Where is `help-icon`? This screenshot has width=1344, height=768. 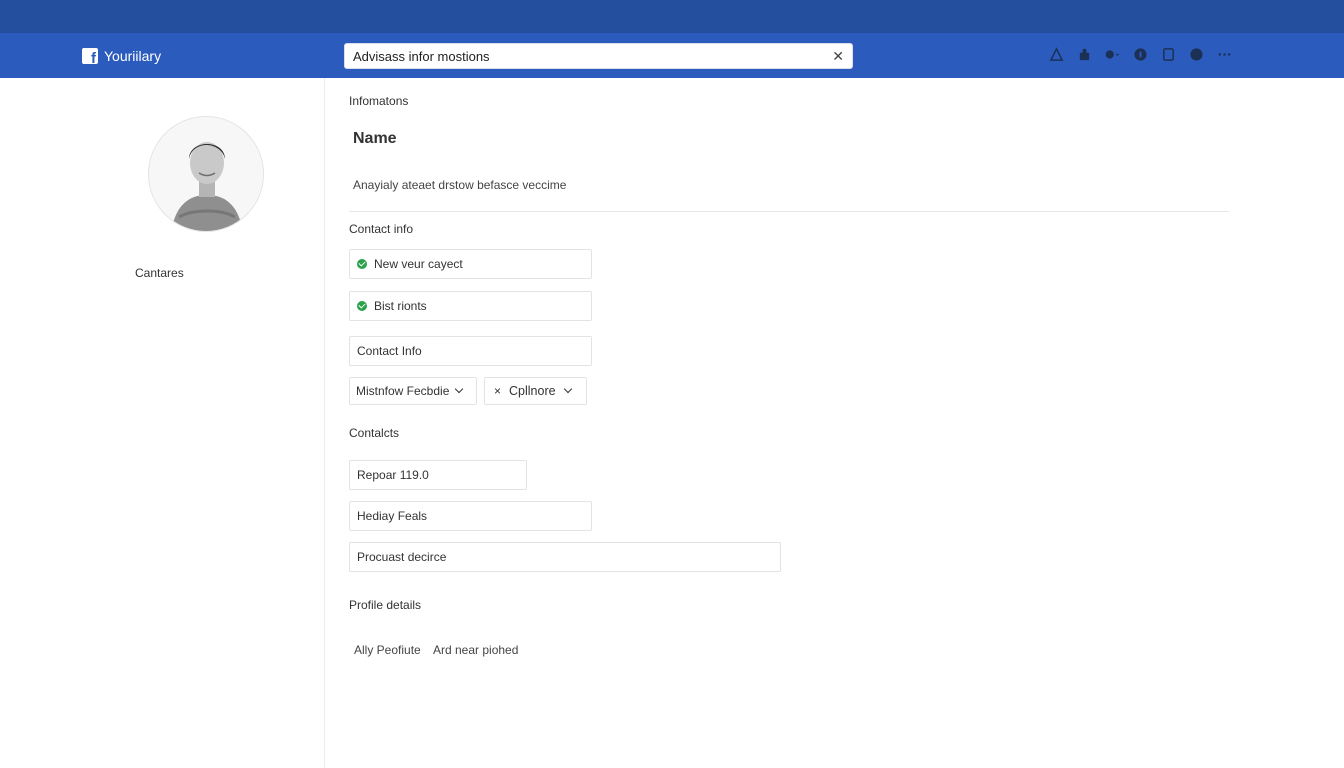
help-icon is located at coordinates (1140, 54).